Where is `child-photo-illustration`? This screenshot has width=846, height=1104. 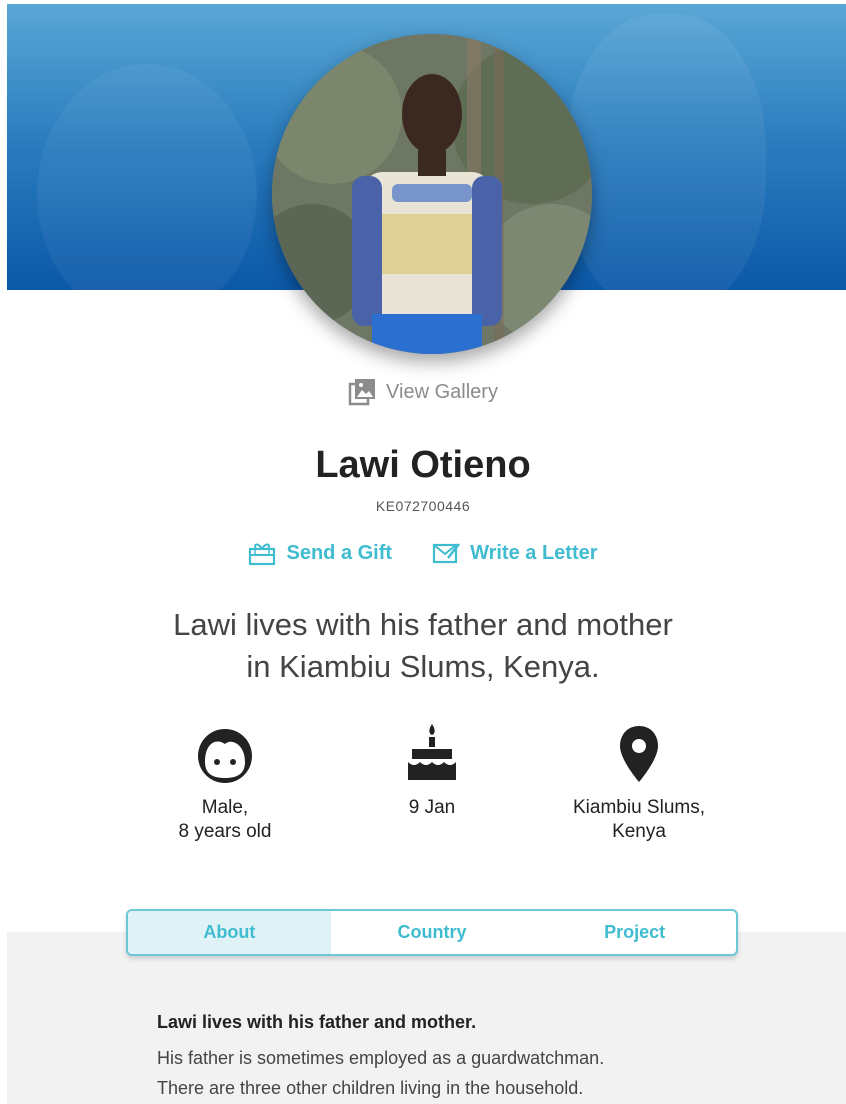
child-photo-illustration is located at coordinates (432, 194).